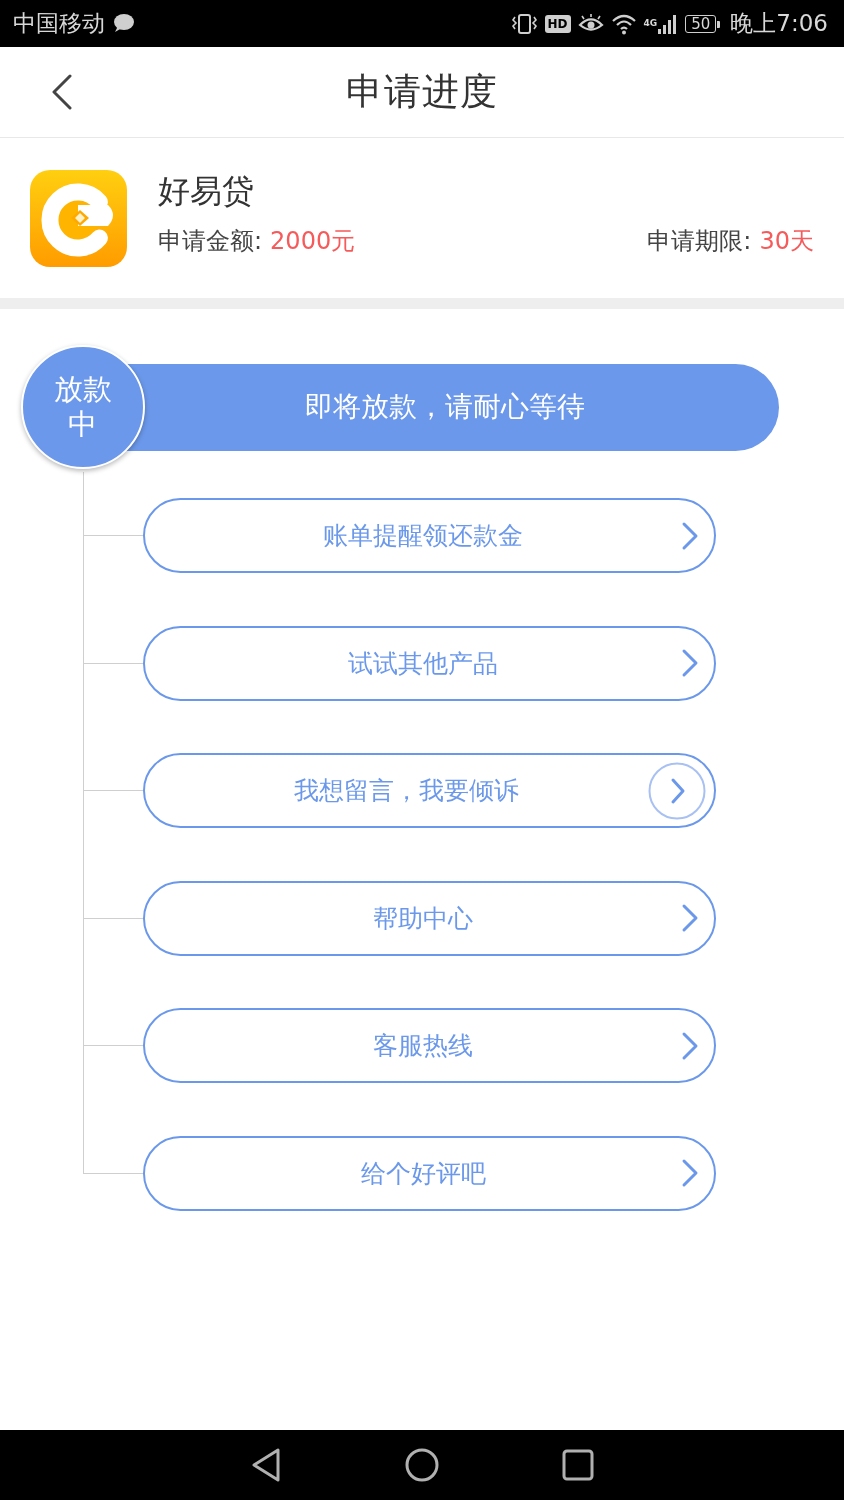 The width and height of the screenshot is (844, 1500). I want to click on wifi-icon, so click(623, 23).